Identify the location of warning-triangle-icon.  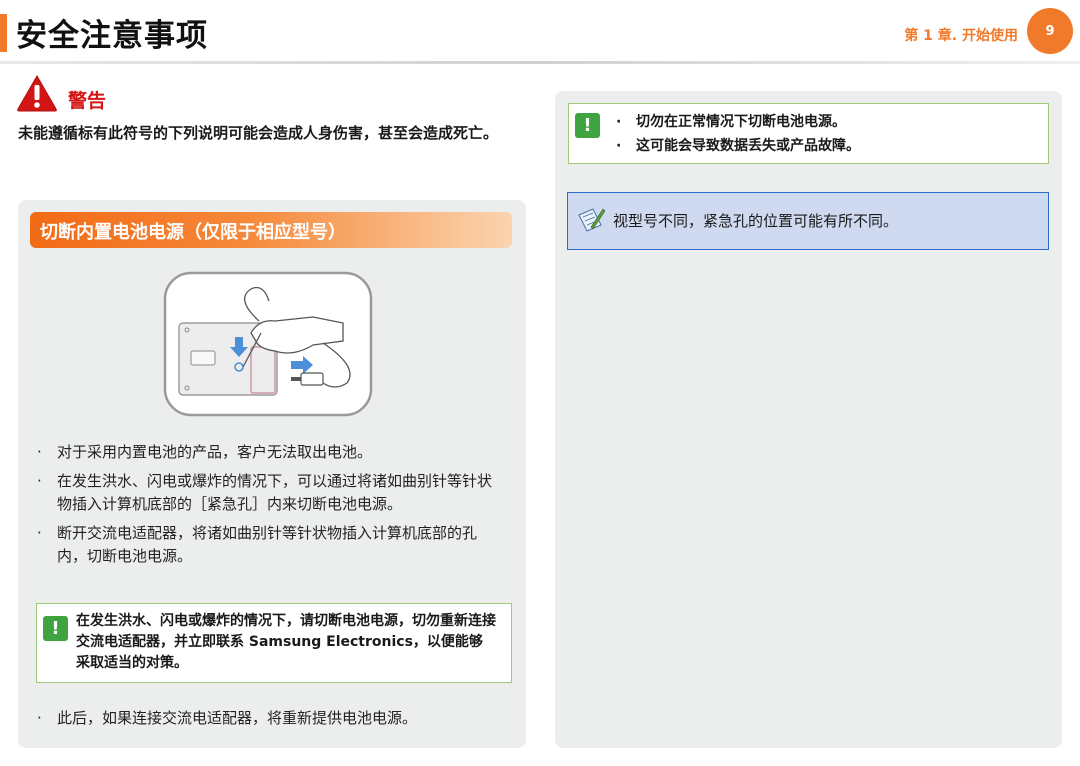
(37, 93).